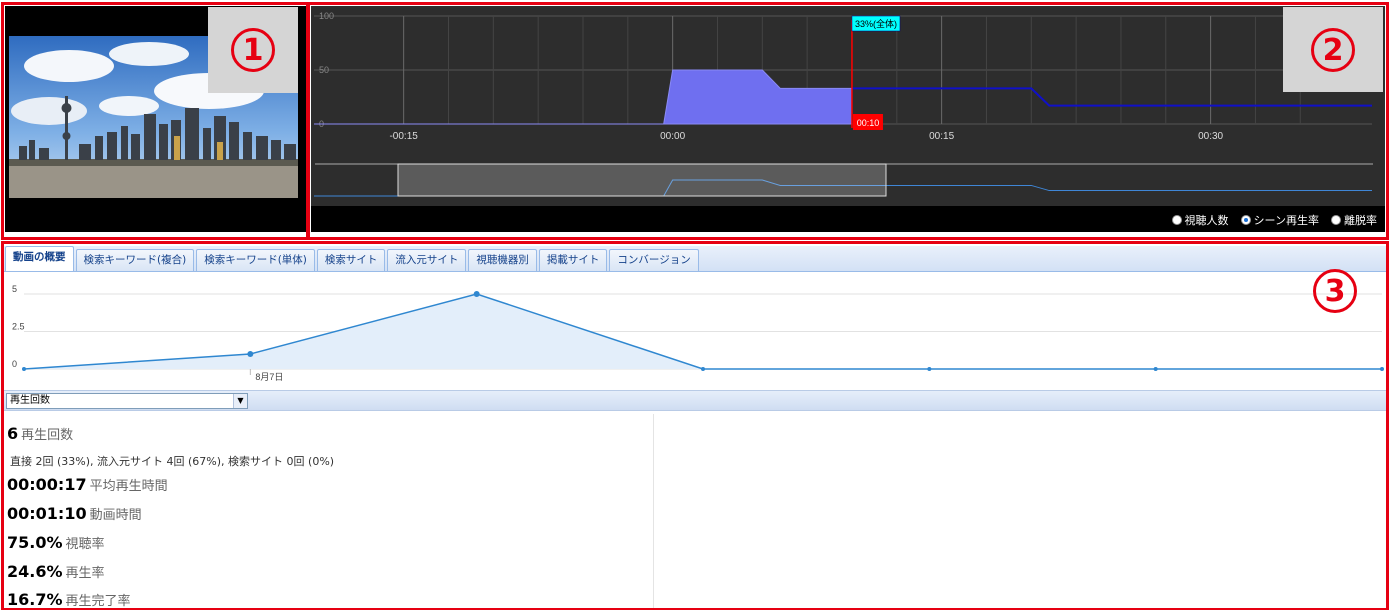 Image resolution: width=1391 pixels, height=611 pixels. Describe the element at coordinates (30, 400) in the screenshot. I see `metric-select-value: 再生回数` at that location.